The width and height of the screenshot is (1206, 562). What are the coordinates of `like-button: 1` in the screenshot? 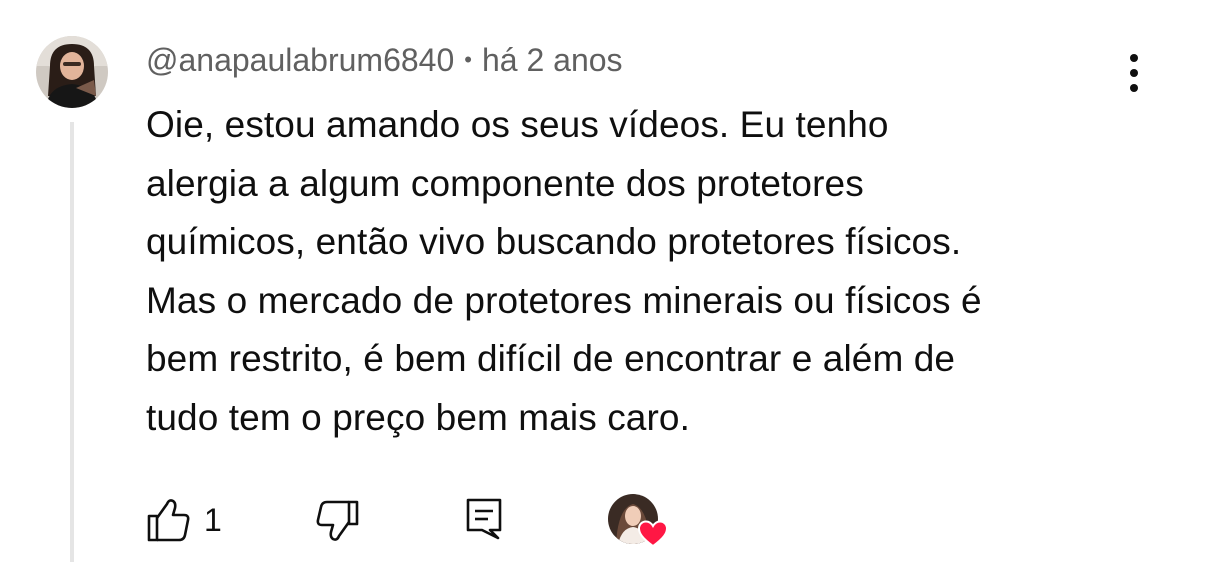 It's located at (189, 524).